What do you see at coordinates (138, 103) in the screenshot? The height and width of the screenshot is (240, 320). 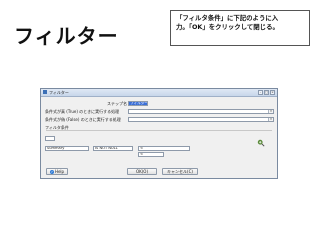 I see `step-name-input: フィルター` at bounding box center [138, 103].